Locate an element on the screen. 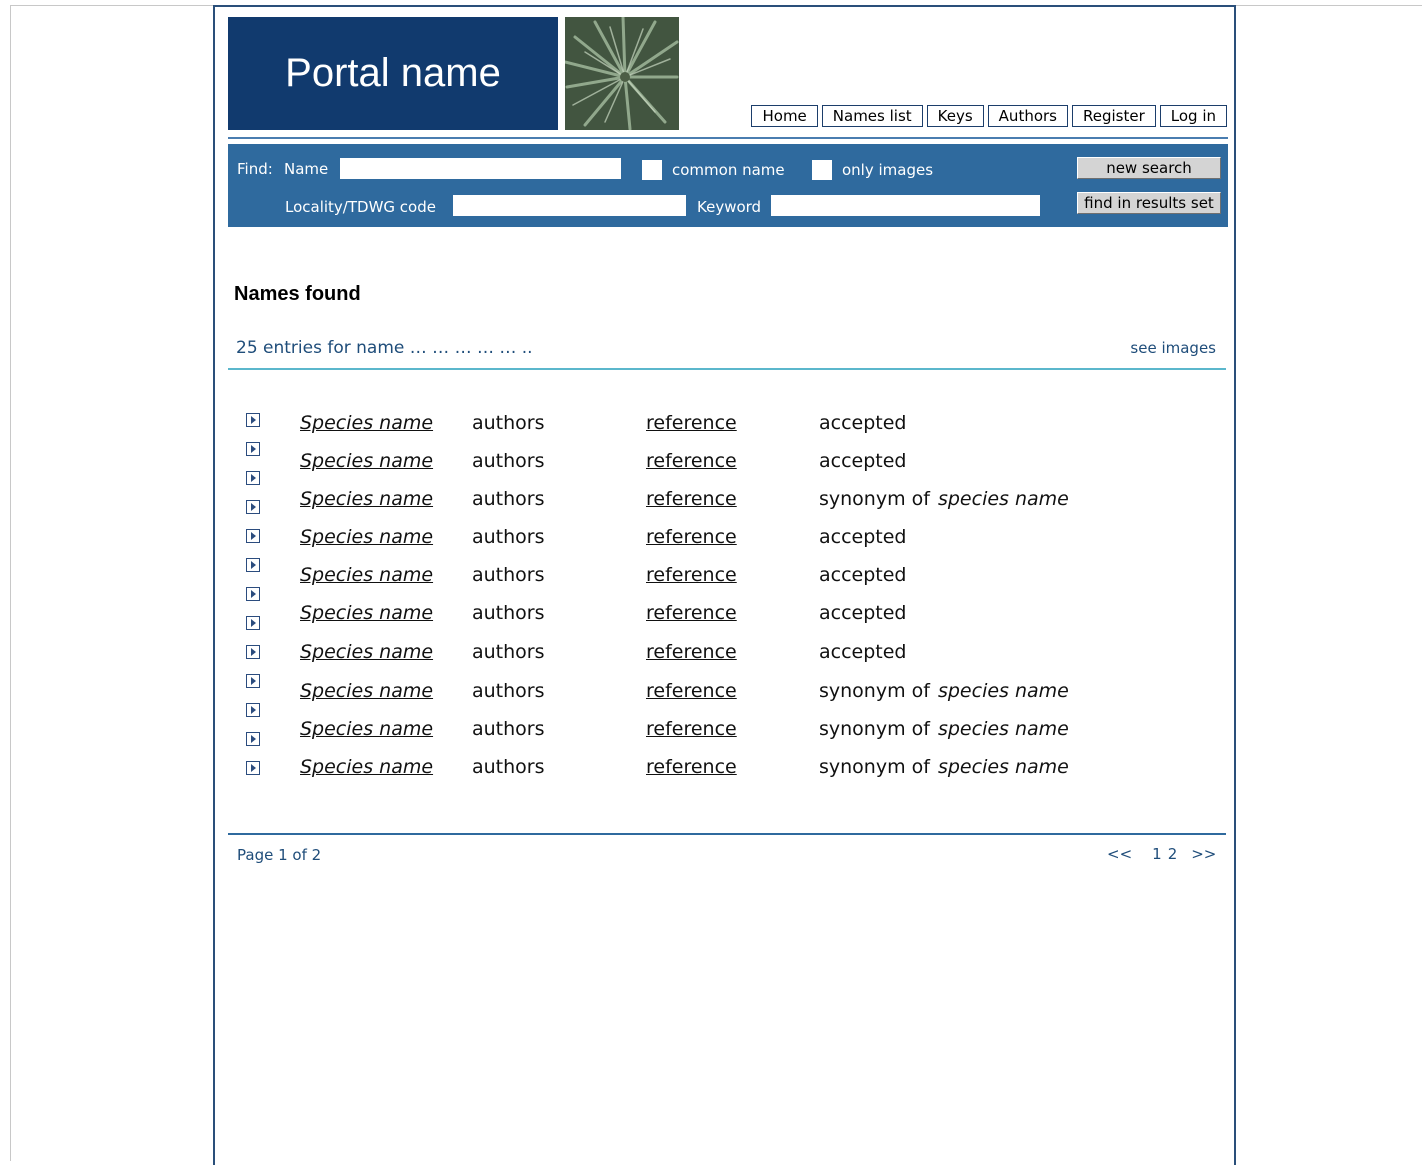 The width and height of the screenshot is (1422, 1165). portal-banner: Portal name is located at coordinates (393, 73).